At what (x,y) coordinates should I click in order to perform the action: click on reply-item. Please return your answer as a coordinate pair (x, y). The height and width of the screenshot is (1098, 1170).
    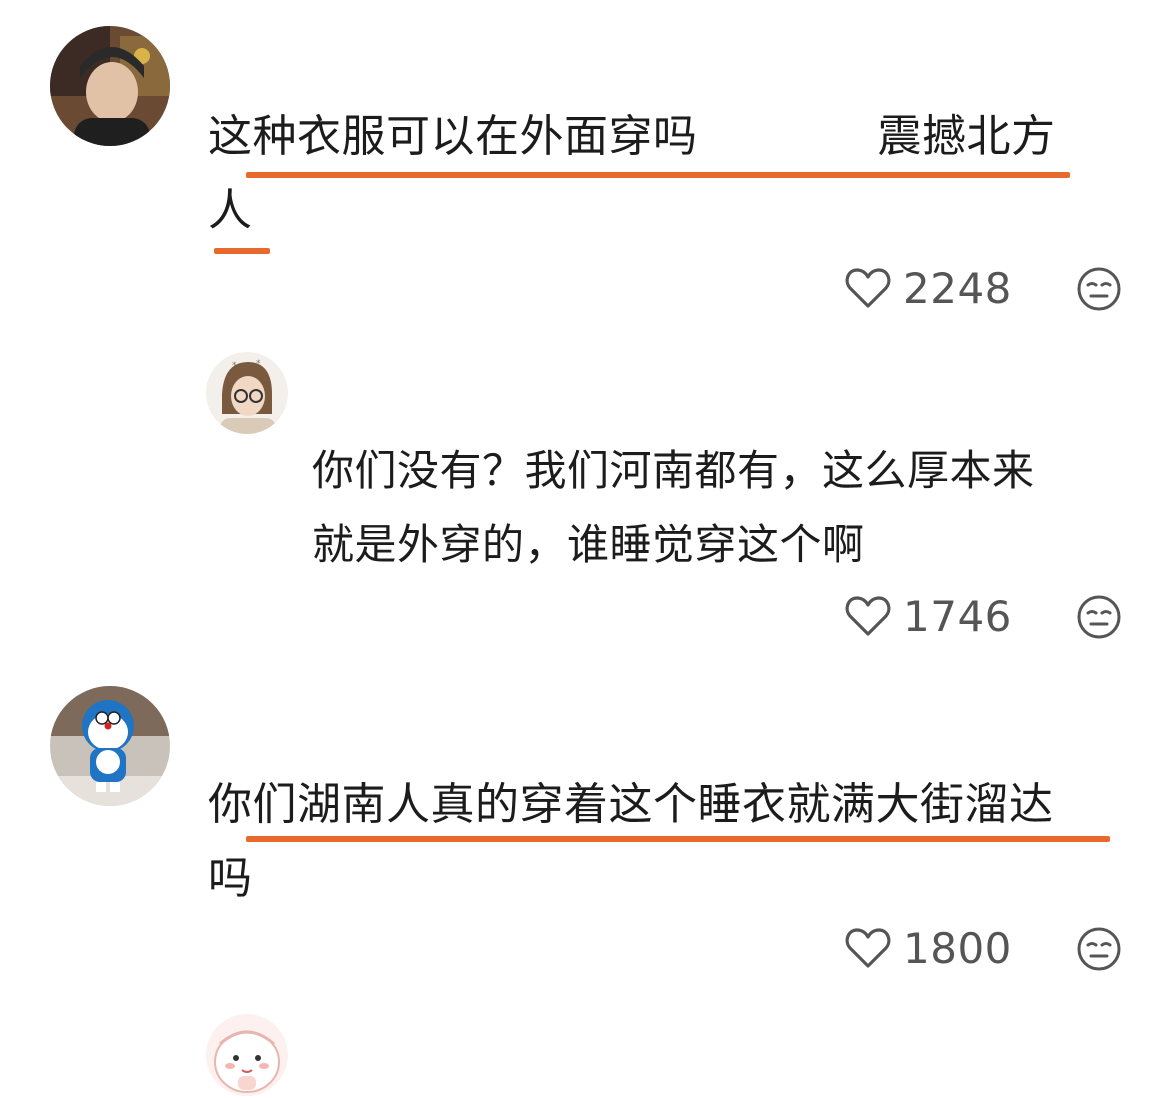
    Looking at the image, I should click on (585, 1049).